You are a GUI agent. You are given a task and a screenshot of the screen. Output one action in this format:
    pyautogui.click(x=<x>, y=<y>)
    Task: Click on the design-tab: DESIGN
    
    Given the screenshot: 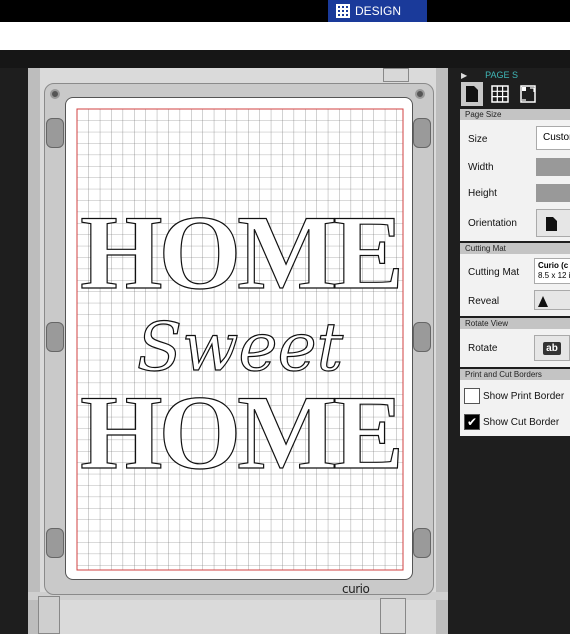 What is the action you would take?
    pyautogui.click(x=377, y=11)
    